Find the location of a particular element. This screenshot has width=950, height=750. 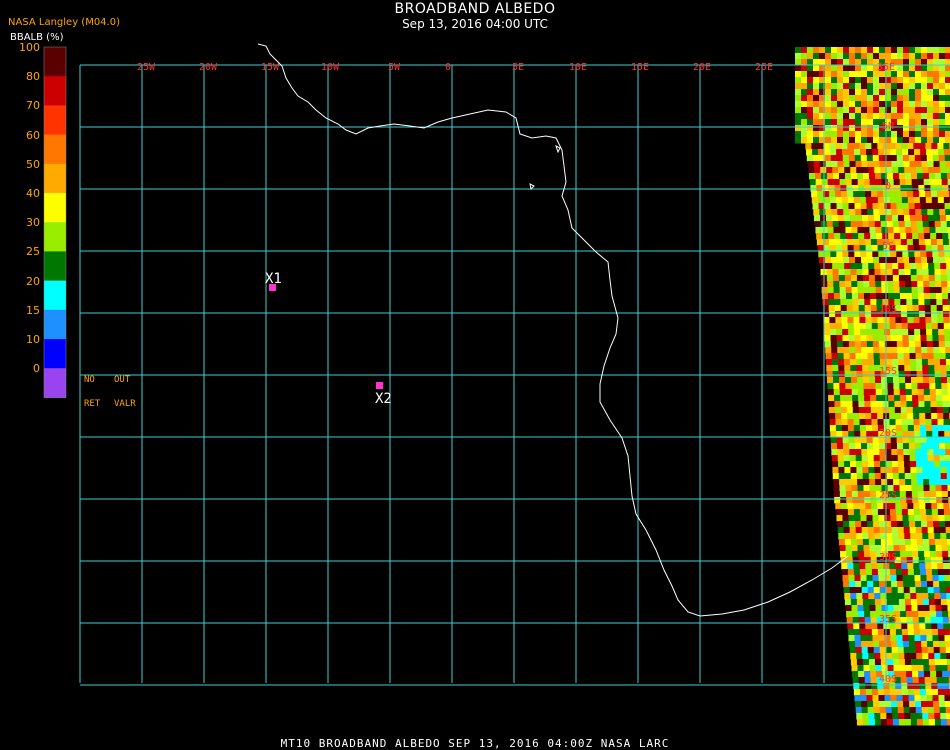

longitude-label: 20E is located at coordinates (702, 67).